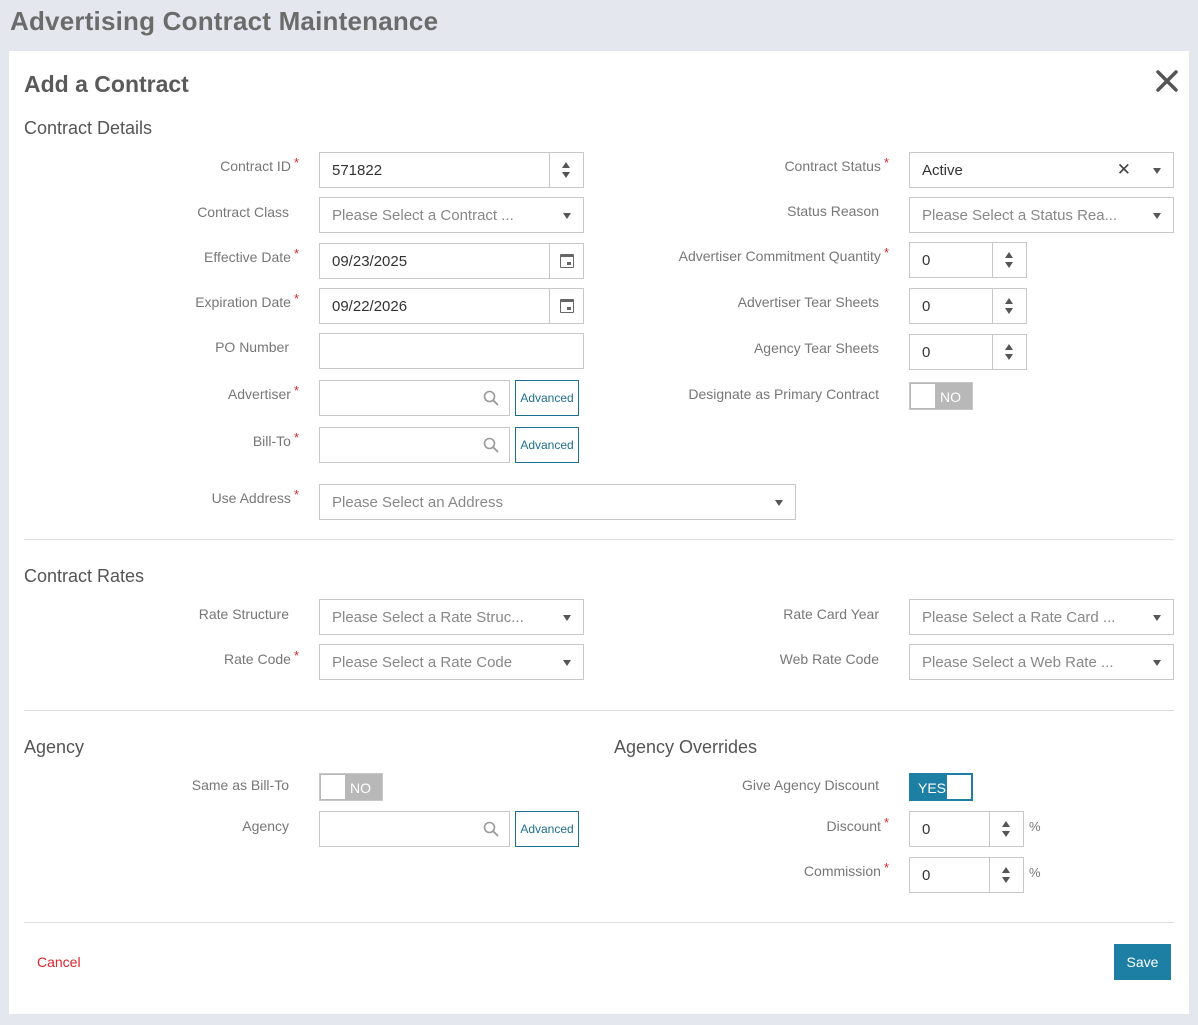 This screenshot has height=1025, width=1198. I want to click on effective-date-value: 09/23/2025, so click(370, 261).